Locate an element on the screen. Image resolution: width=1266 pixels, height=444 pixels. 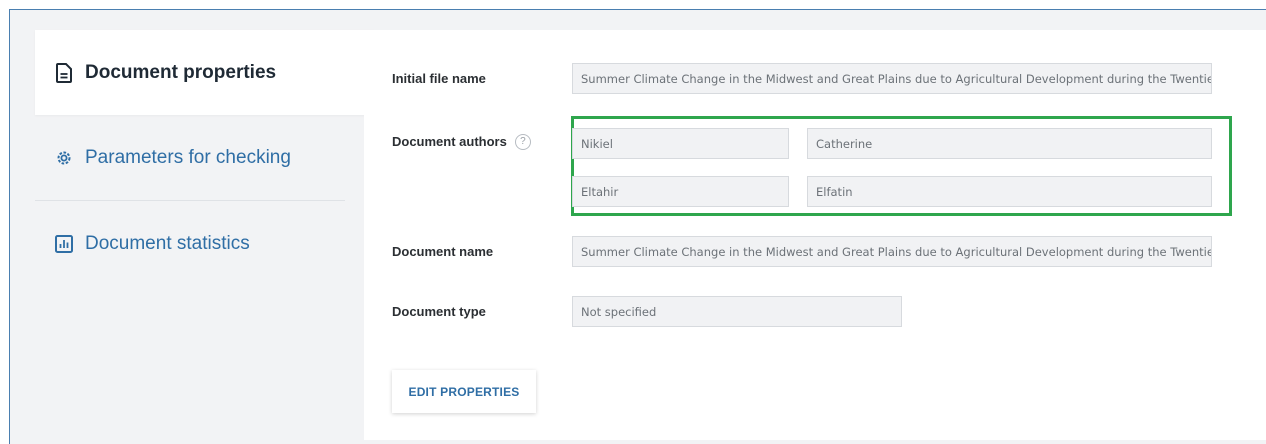
document-authors-label: Document authors ? is located at coordinates (461, 141).